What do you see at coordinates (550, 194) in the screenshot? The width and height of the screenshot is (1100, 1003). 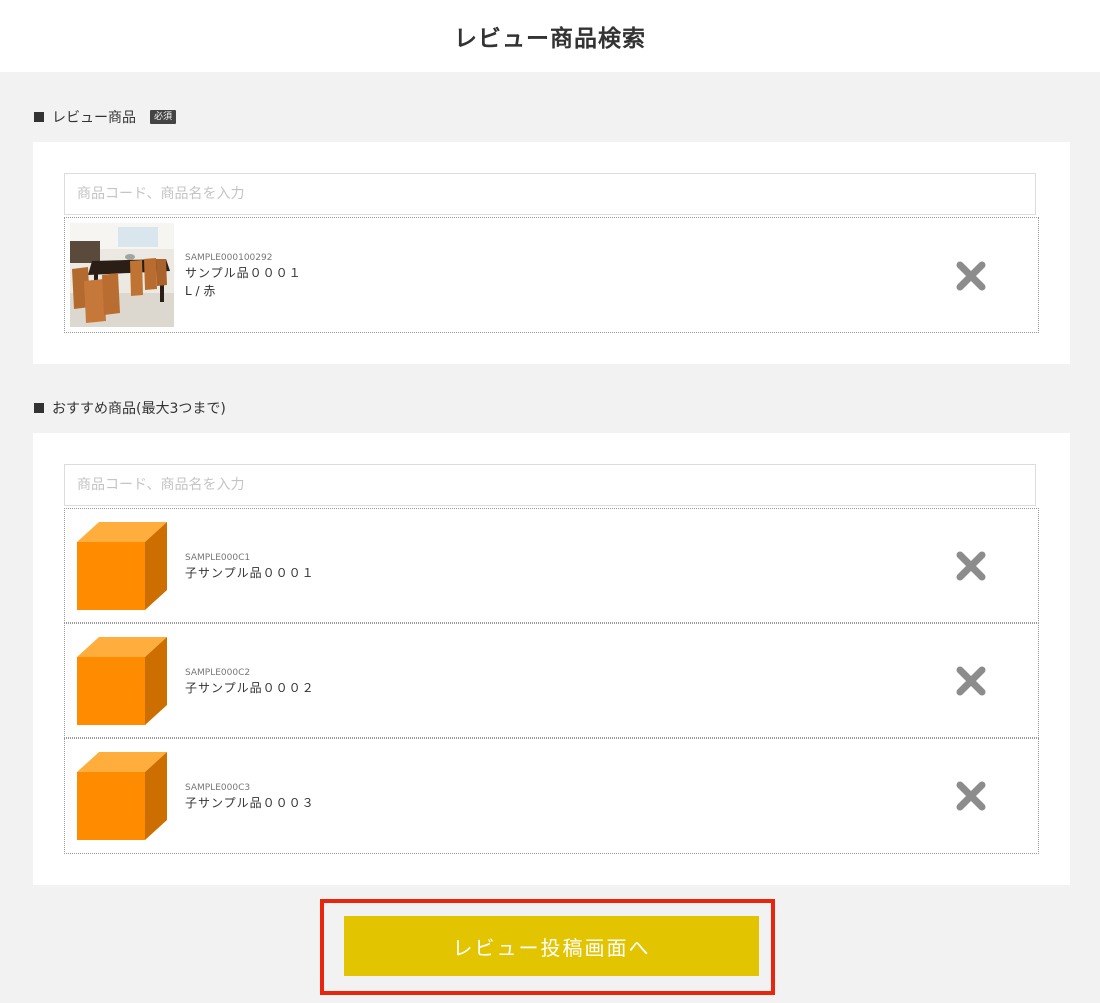 I see `review-product-search-input` at bounding box center [550, 194].